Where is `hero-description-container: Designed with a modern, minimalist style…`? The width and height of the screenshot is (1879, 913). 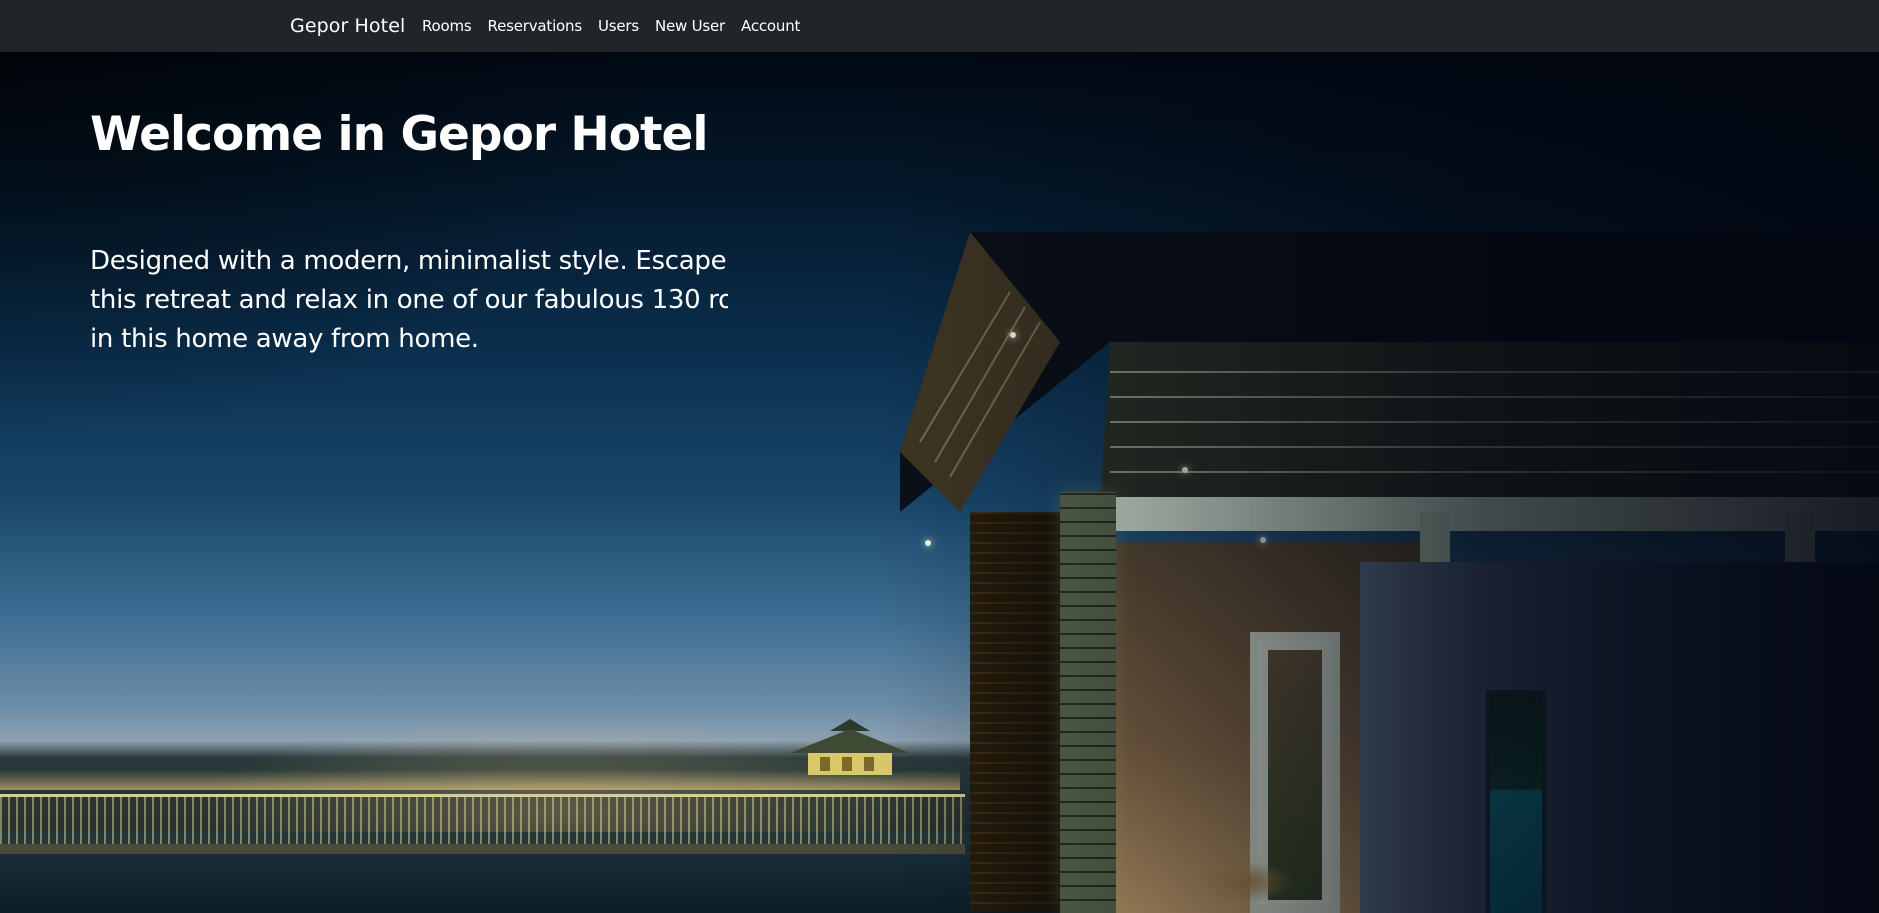
hero-description-container: Designed with a modern, minimalist style… is located at coordinates (409, 302).